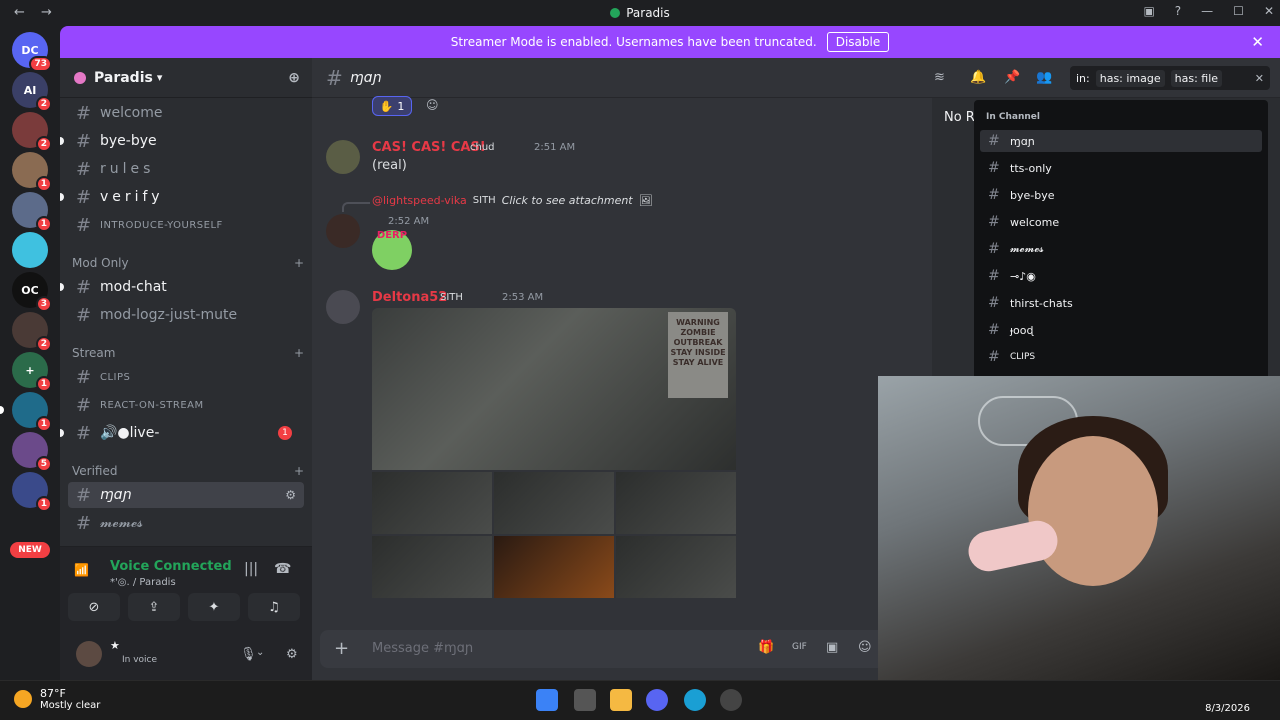 This screenshot has width=1280, height=720. I want to click on popout-item: # tts-only, so click(1121, 168).